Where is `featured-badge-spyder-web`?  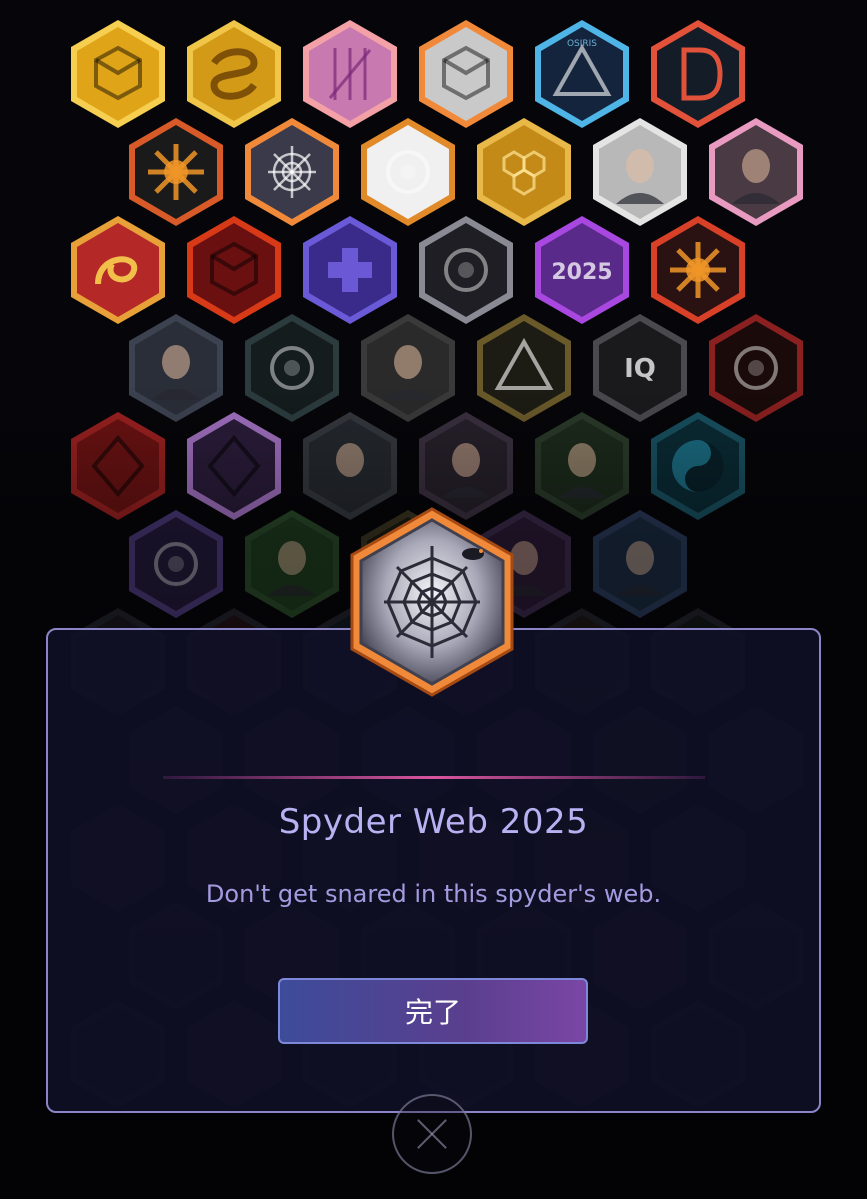 featured-badge-spyder-web is located at coordinates (432, 602).